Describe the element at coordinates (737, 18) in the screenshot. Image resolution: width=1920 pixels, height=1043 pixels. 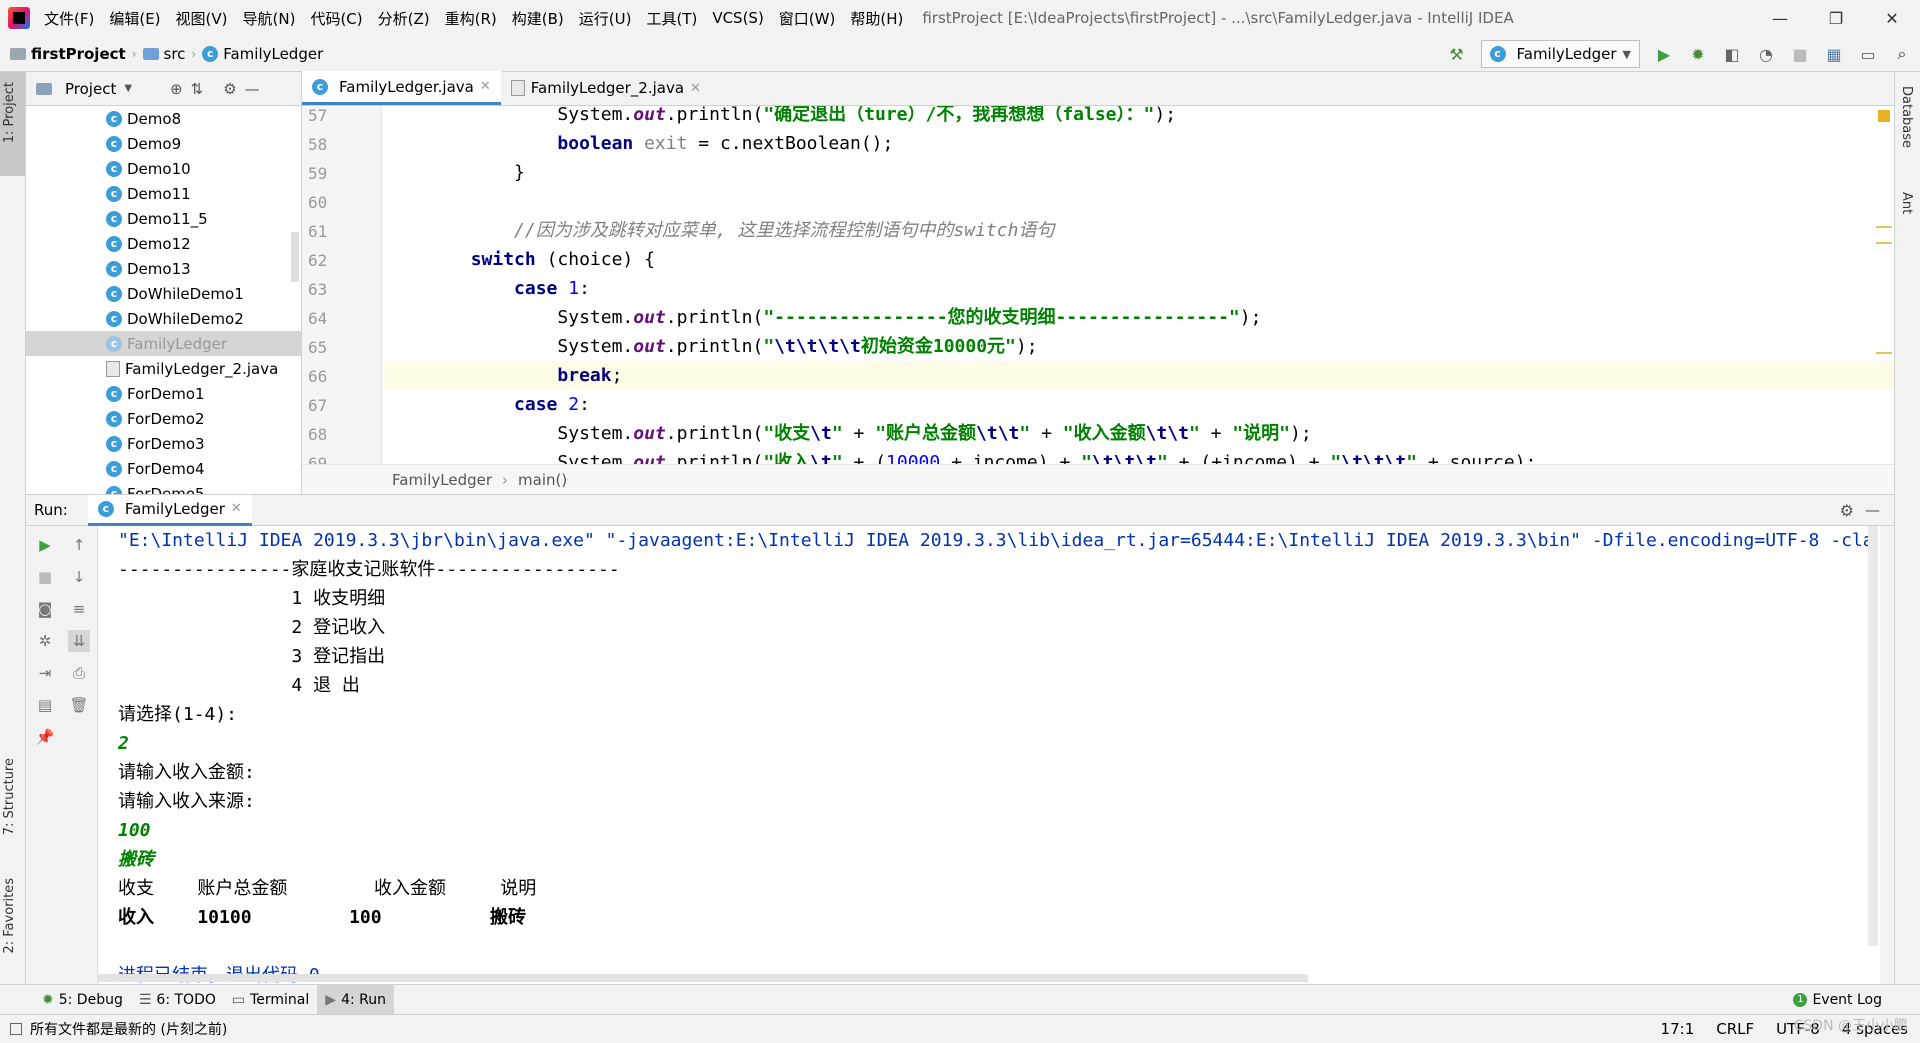
I see `menu-vcs: VCS(S)` at that location.